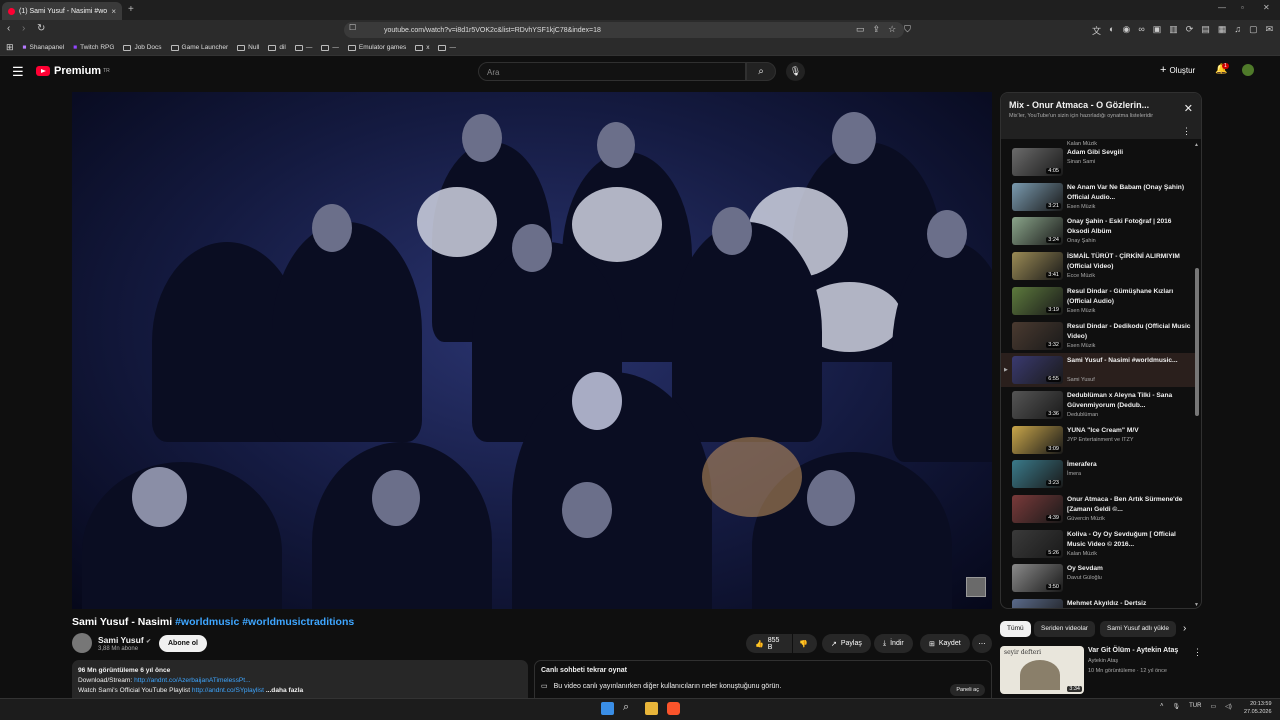 The image size is (1280, 720). Describe the element at coordinates (976, 587) in the screenshot. I see `channel-watermark-icon` at that location.